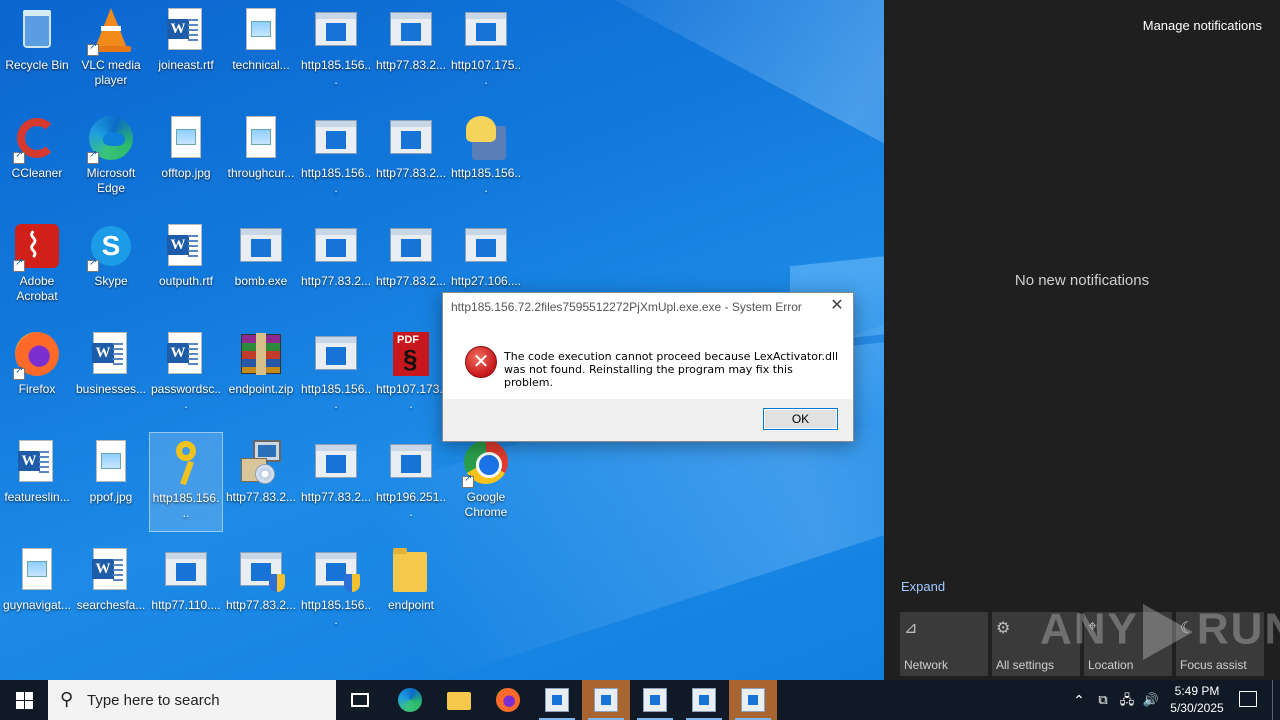  Describe the element at coordinates (944, 644) in the screenshot. I see `quick-action-network: ⊿ Network` at that location.